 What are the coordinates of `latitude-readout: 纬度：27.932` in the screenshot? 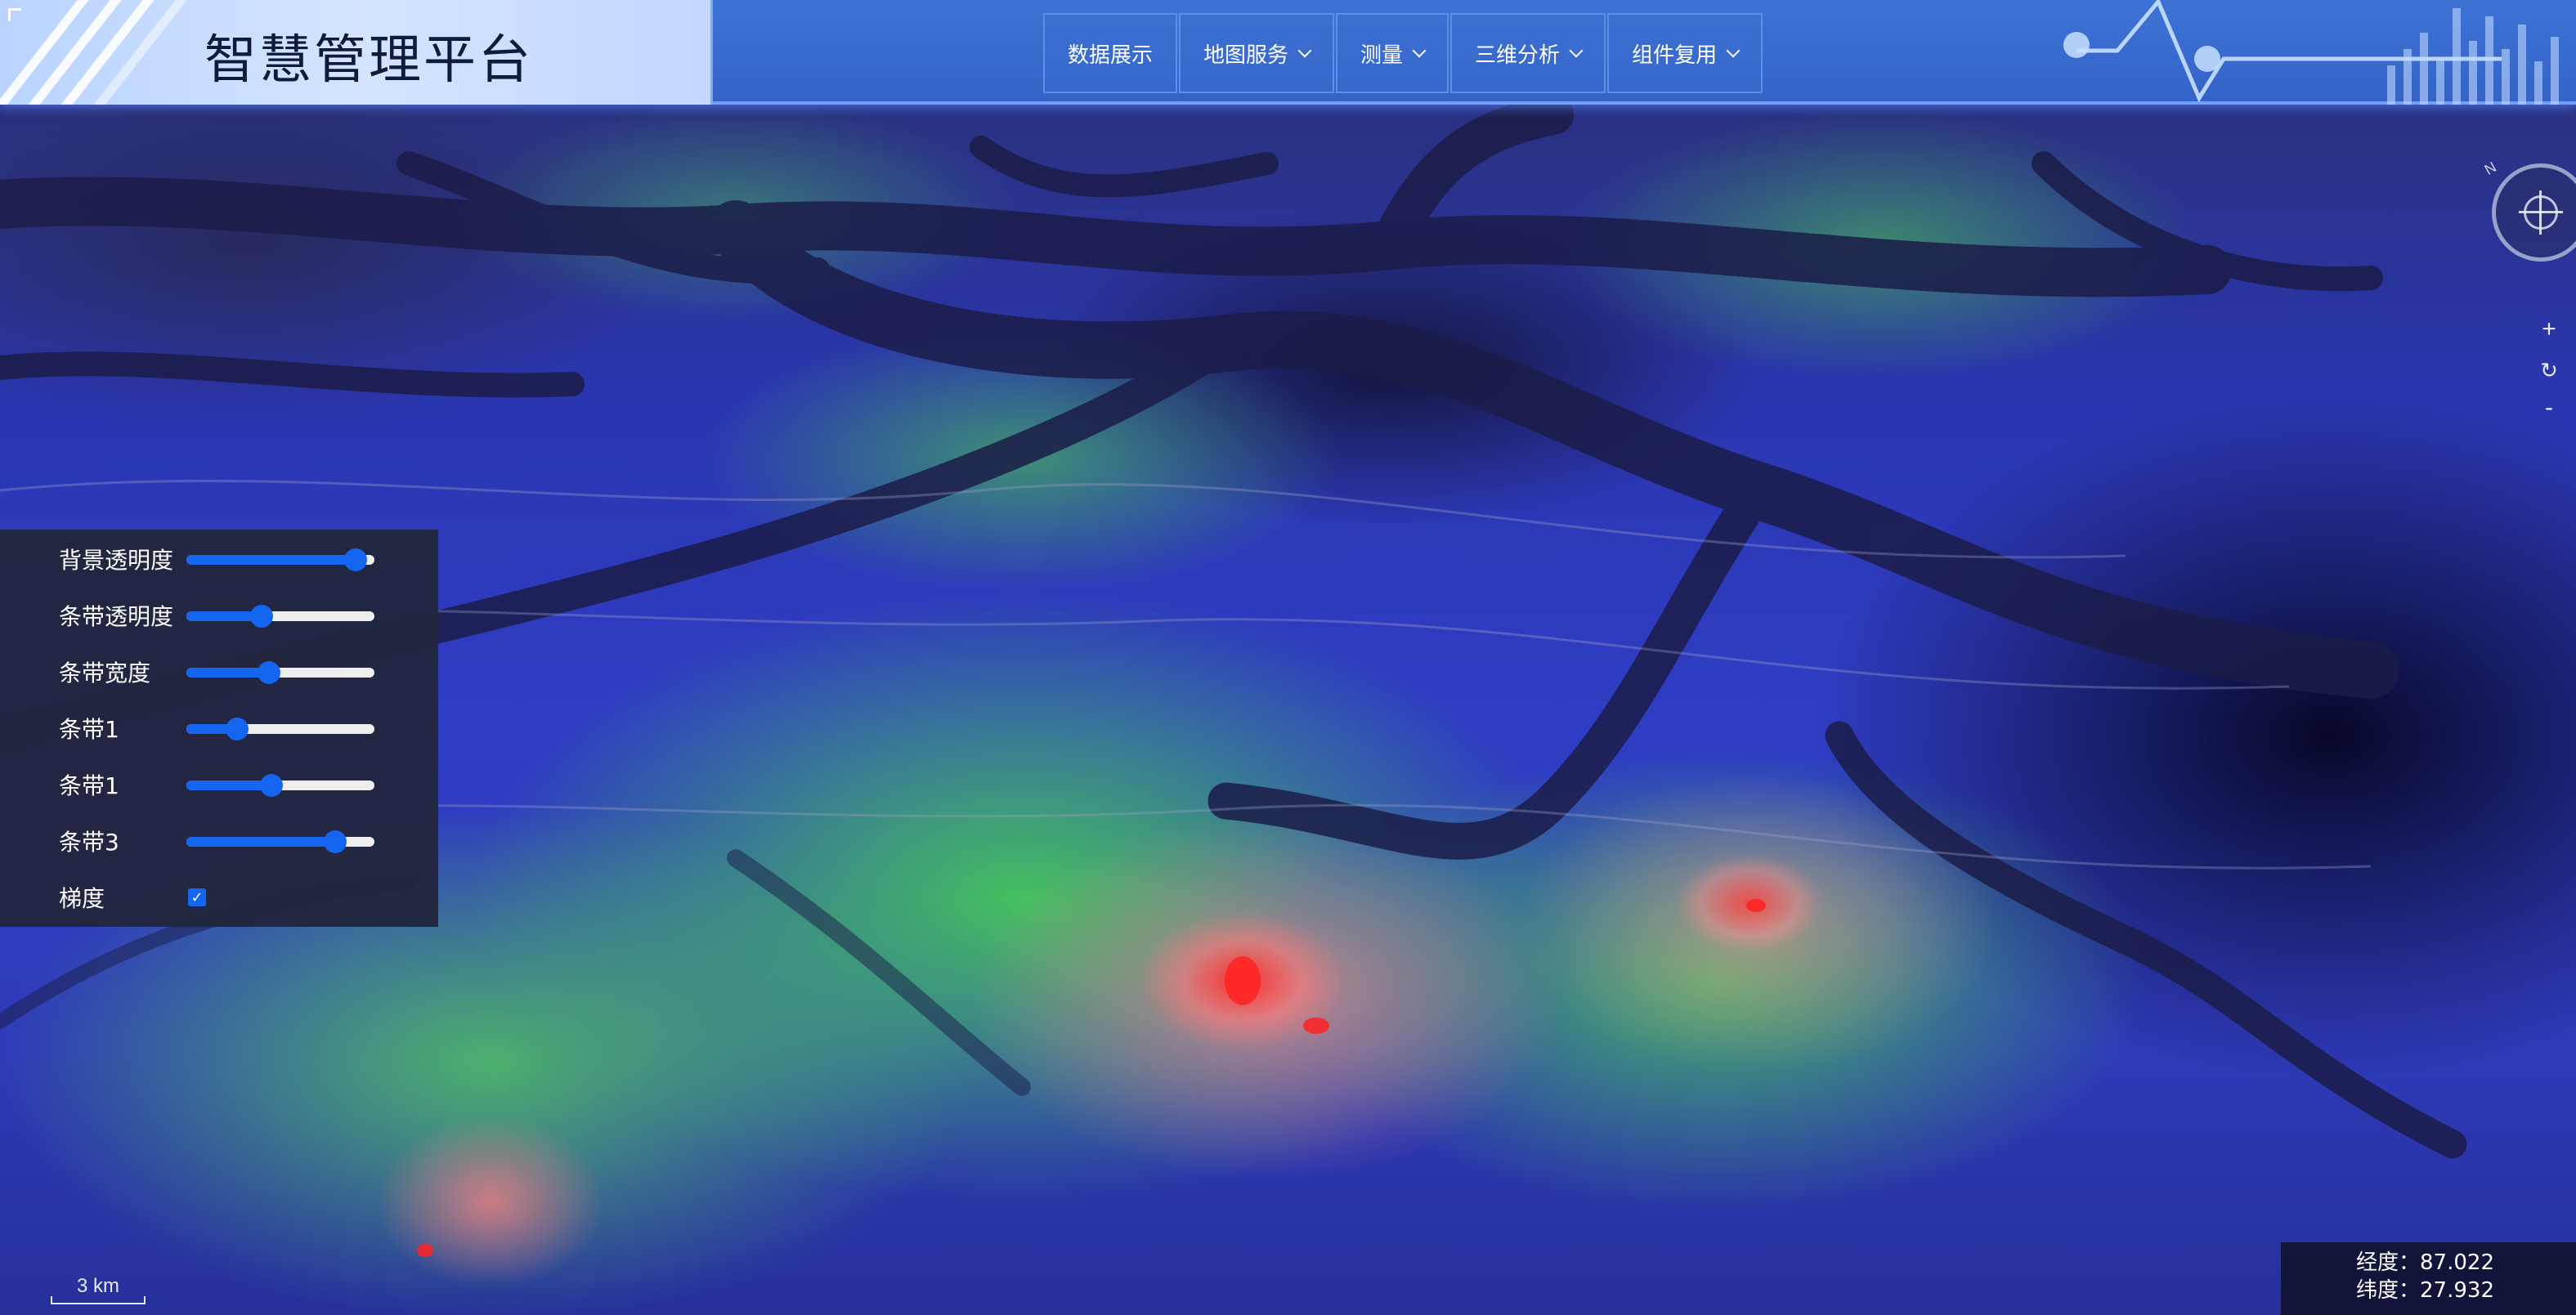 It's located at (2425, 1291).